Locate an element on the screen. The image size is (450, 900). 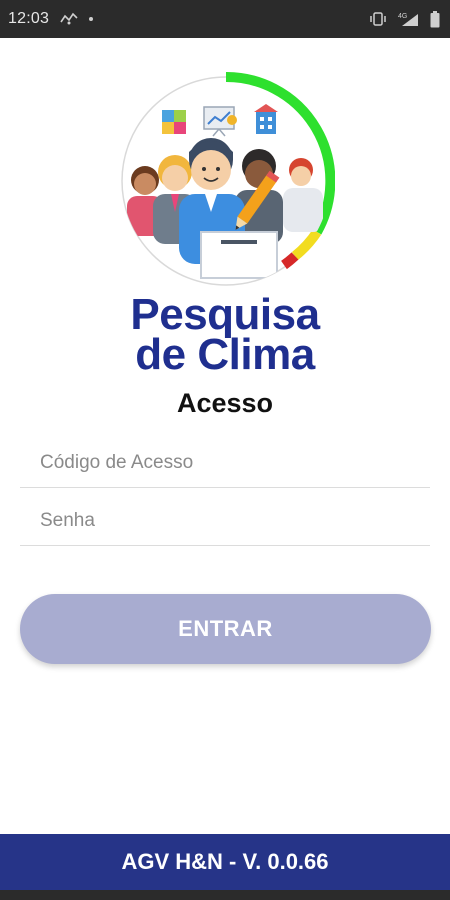
status-time: 12:03 is located at coordinates (29, 18).